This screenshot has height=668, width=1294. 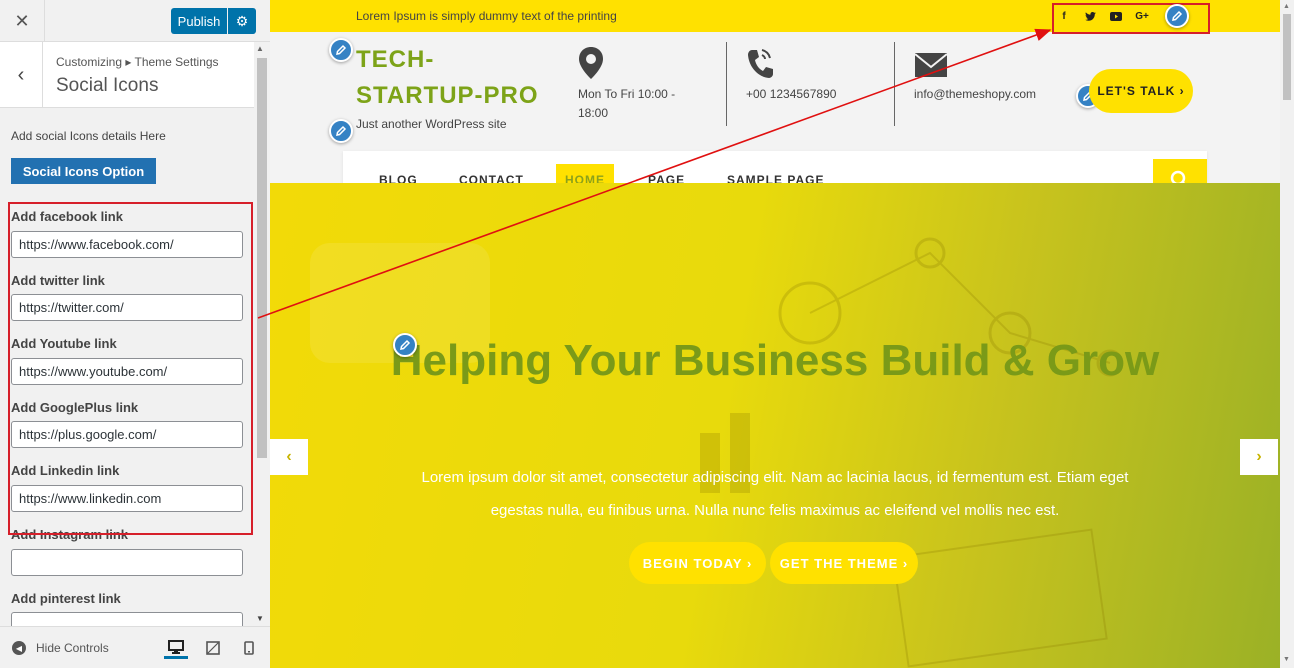 I want to click on customizer-footer: ◀ Hide Controls, so click(x=135, y=647).